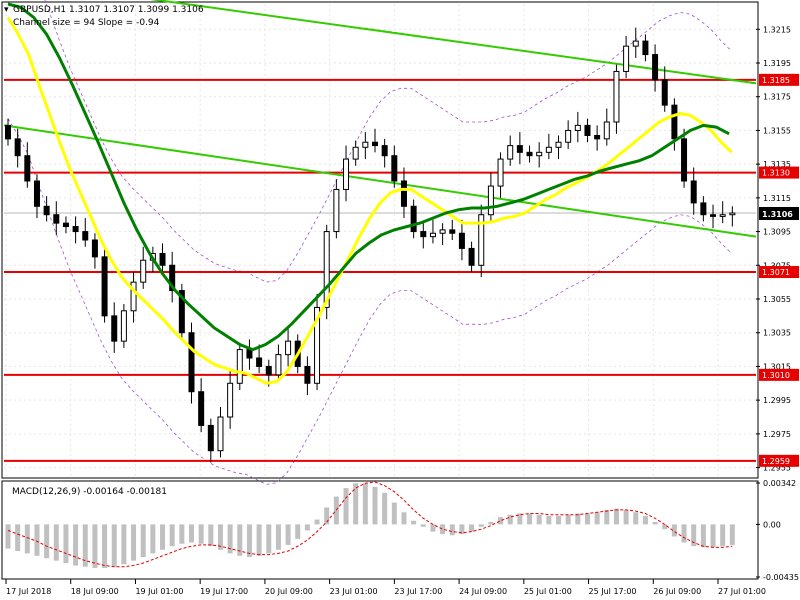 Image resolution: width=800 pixels, height=600 pixels. What do you see at coordinates (777, 29) in the screenshot?
I see `y-tick-label: 1.3215` at bounding box center [777, 29].